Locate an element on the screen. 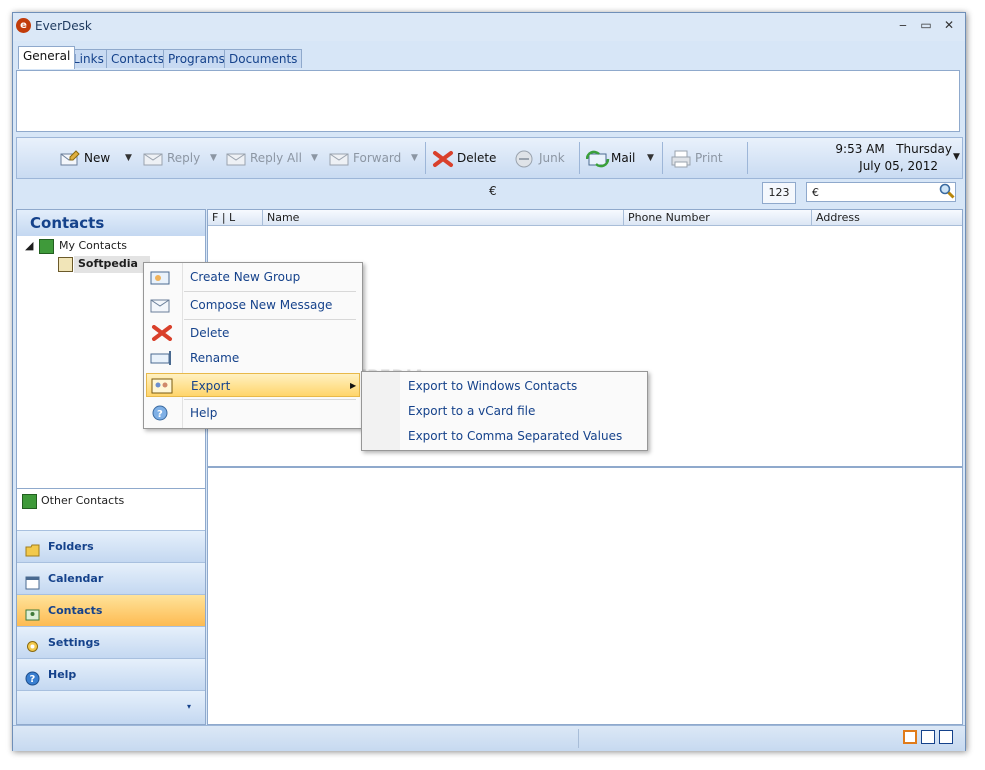  toolbar-overflow-arrow: ▼ is located at coordinates (956, 157).